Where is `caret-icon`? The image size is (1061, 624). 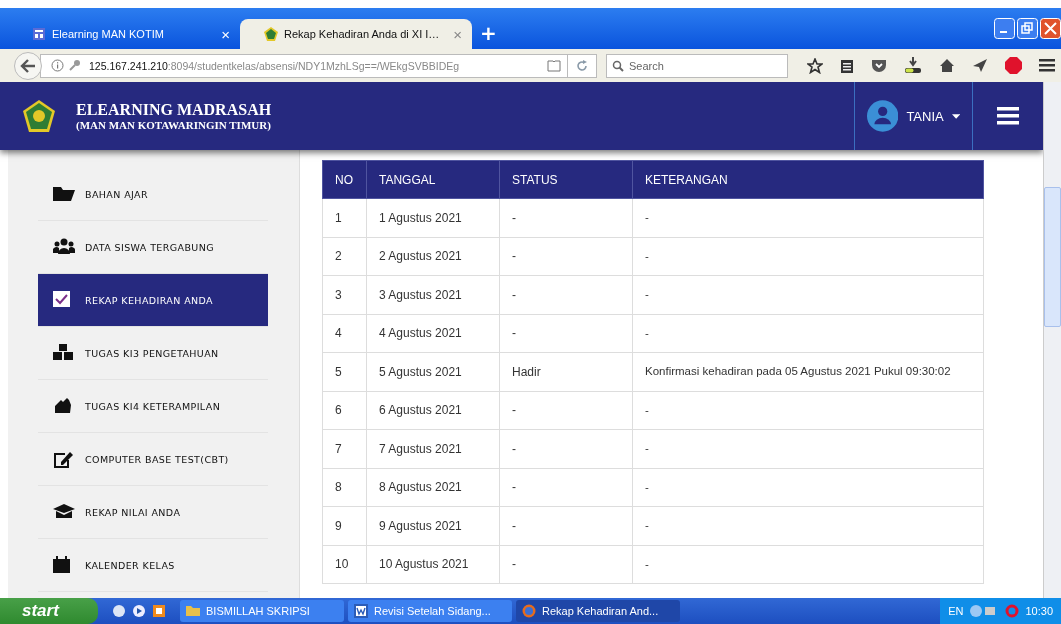
caret-icon is located at coordinates (955, 116).